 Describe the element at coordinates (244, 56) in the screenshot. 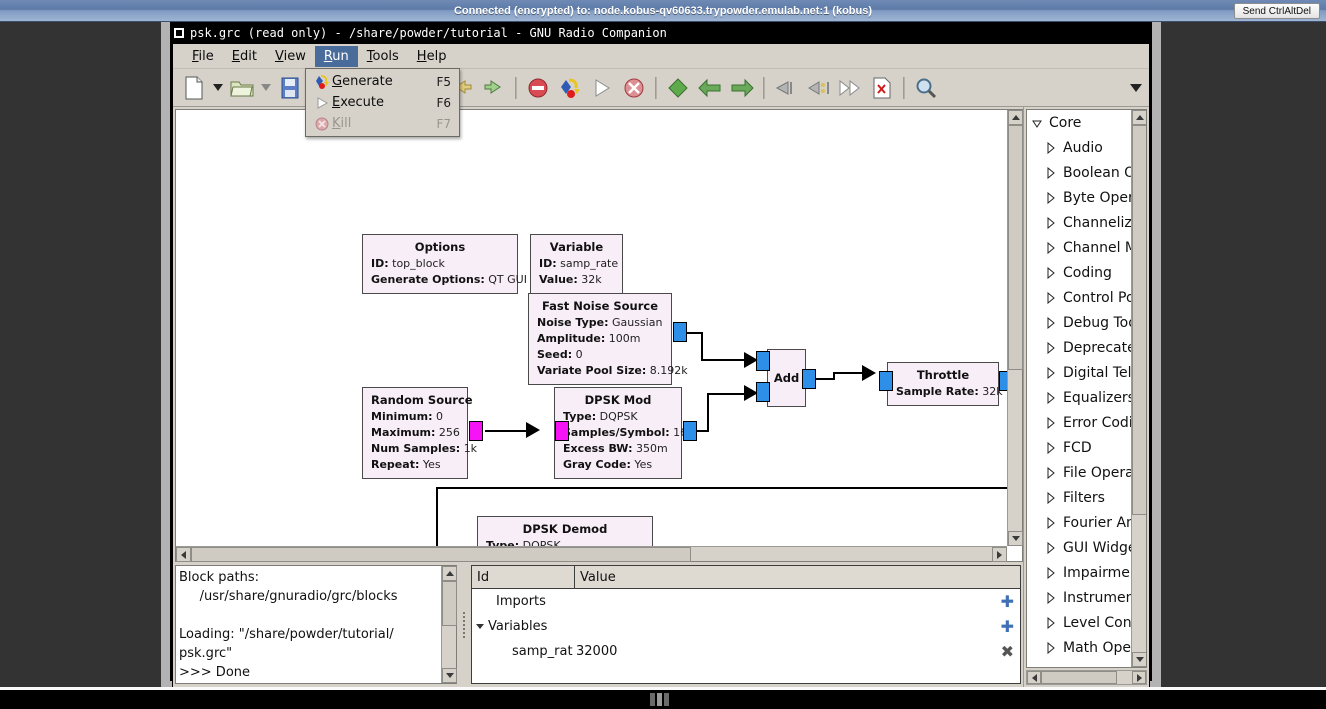

I see `menu-edit: Edit` at that location.